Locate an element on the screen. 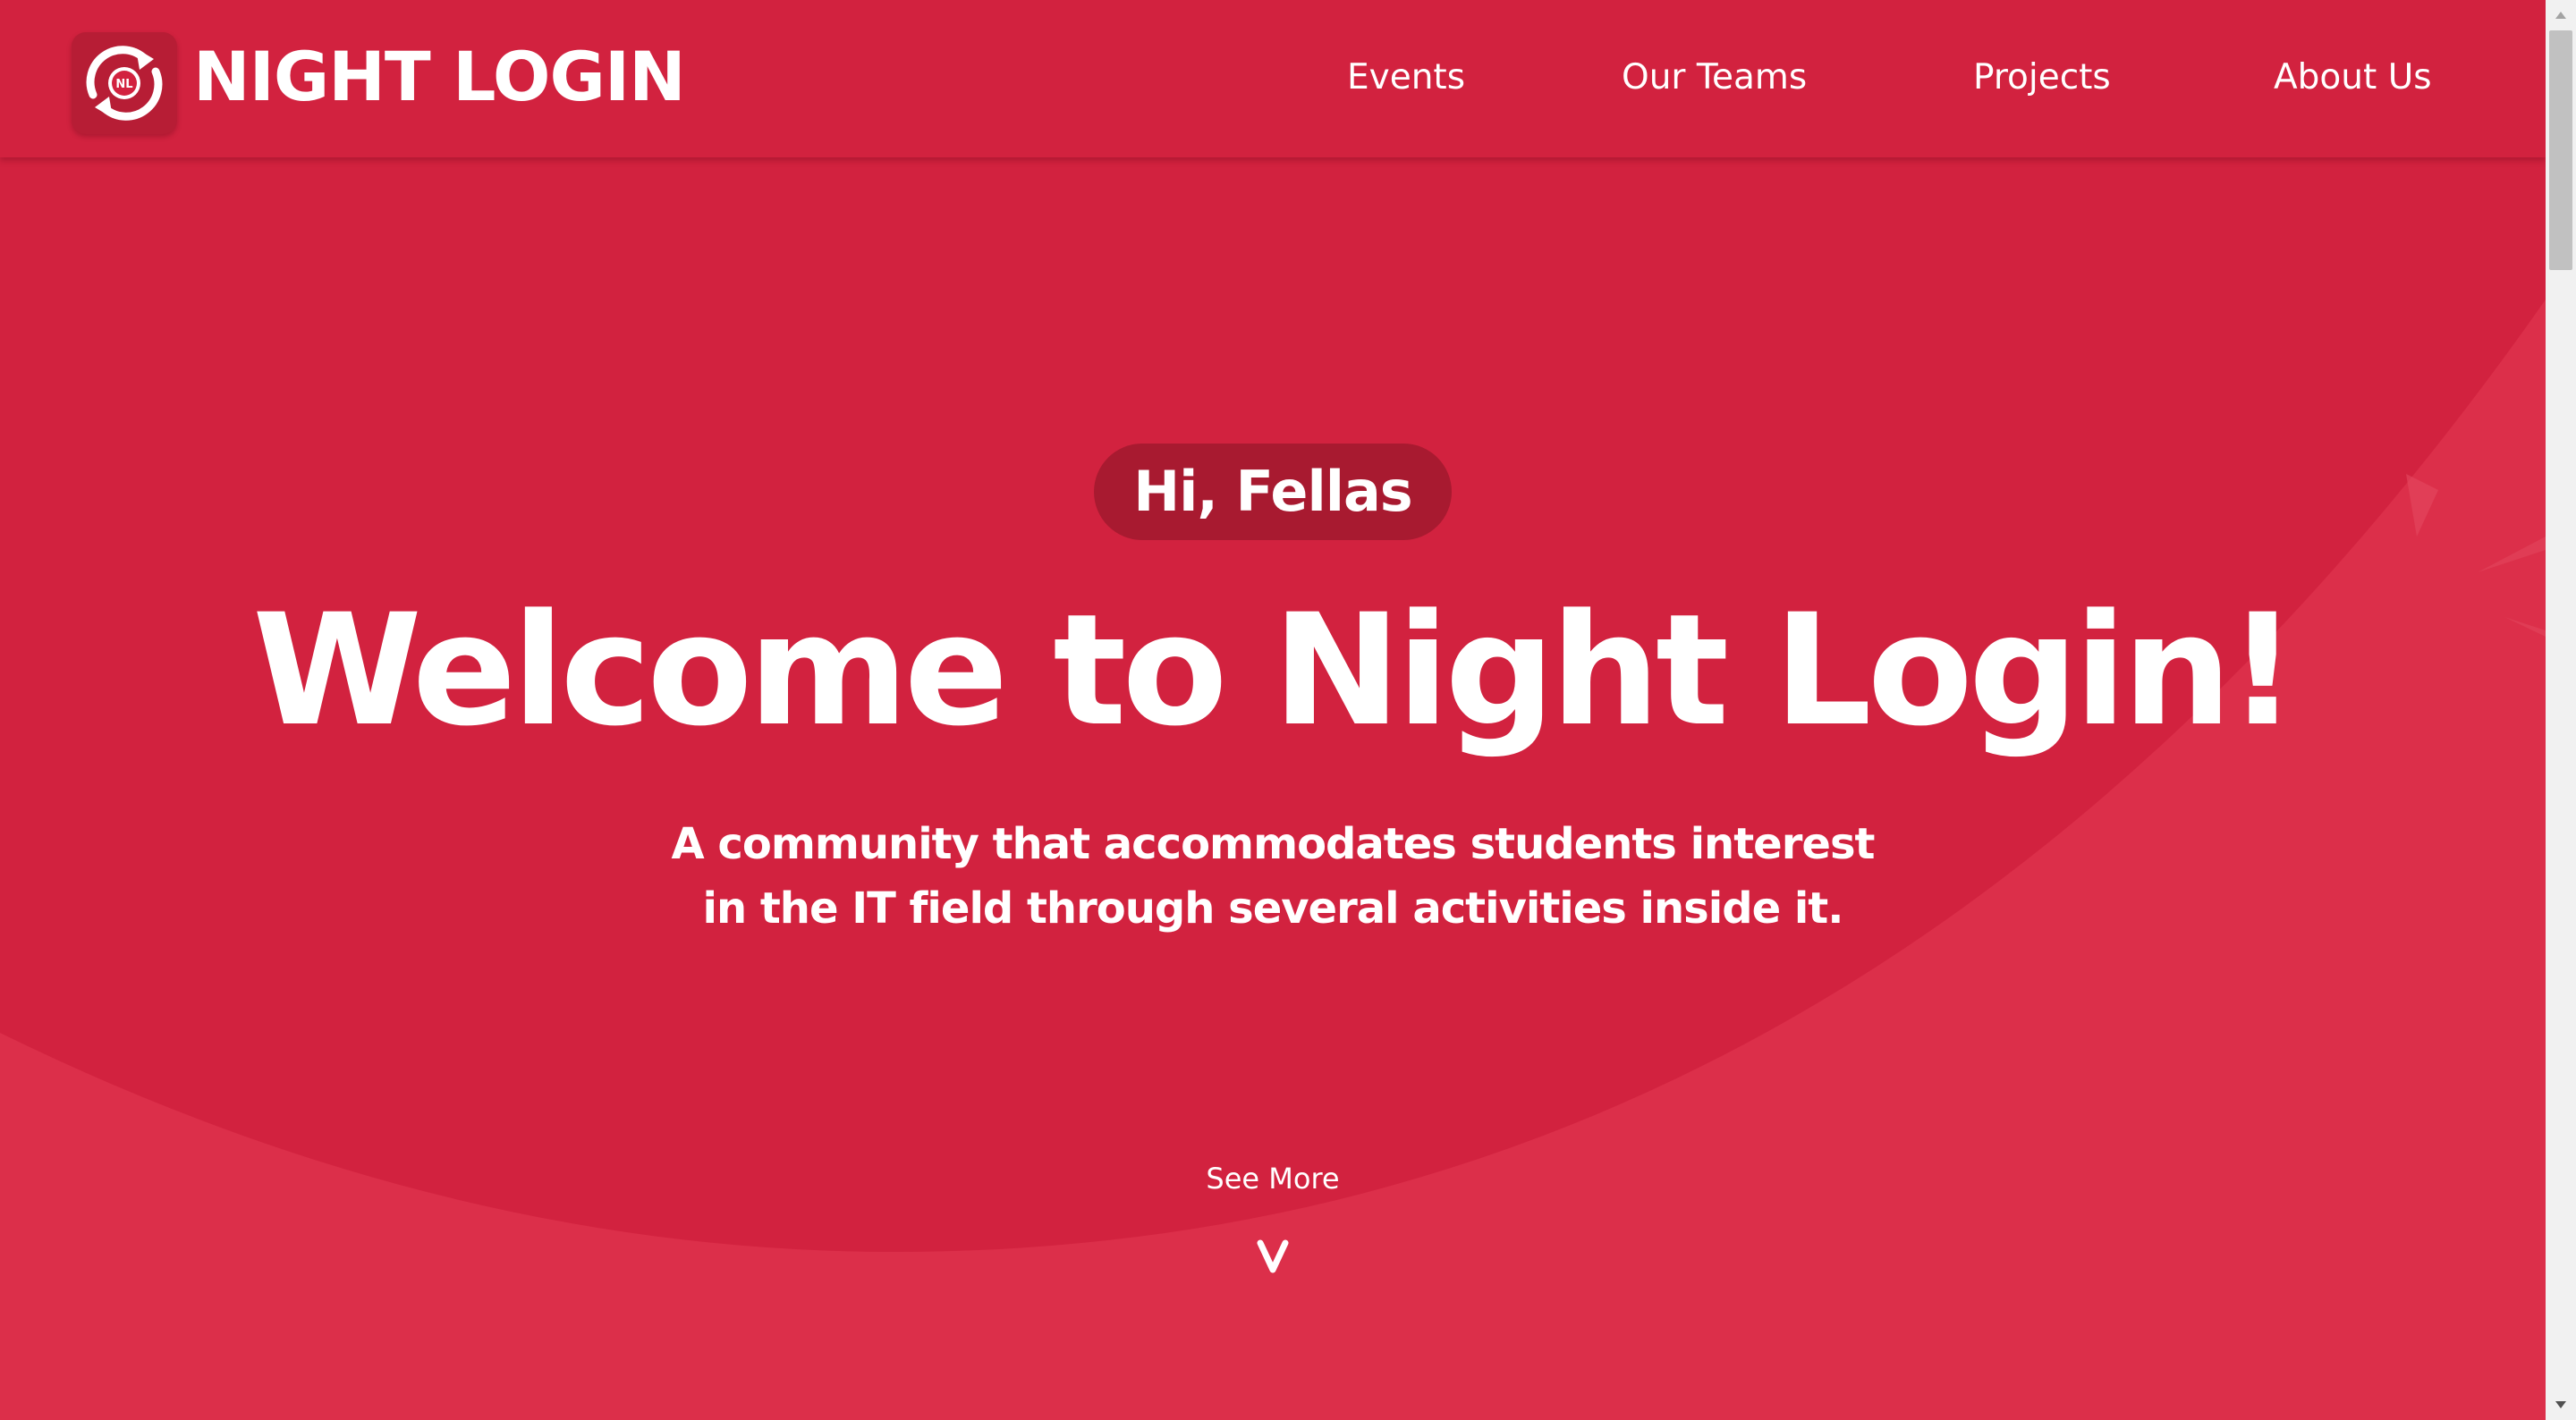  nav-our-teams: Our Teams is located at coordinates (1714, 78).